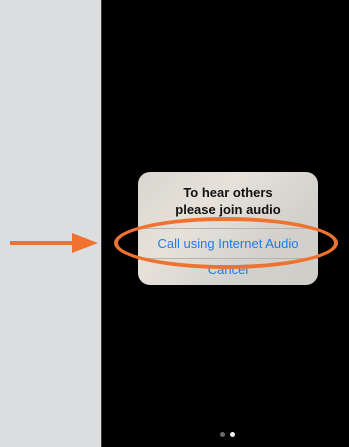  Describe the element at coordinates (228, 435) in the screenshot. I see `page-indicator` at that location.